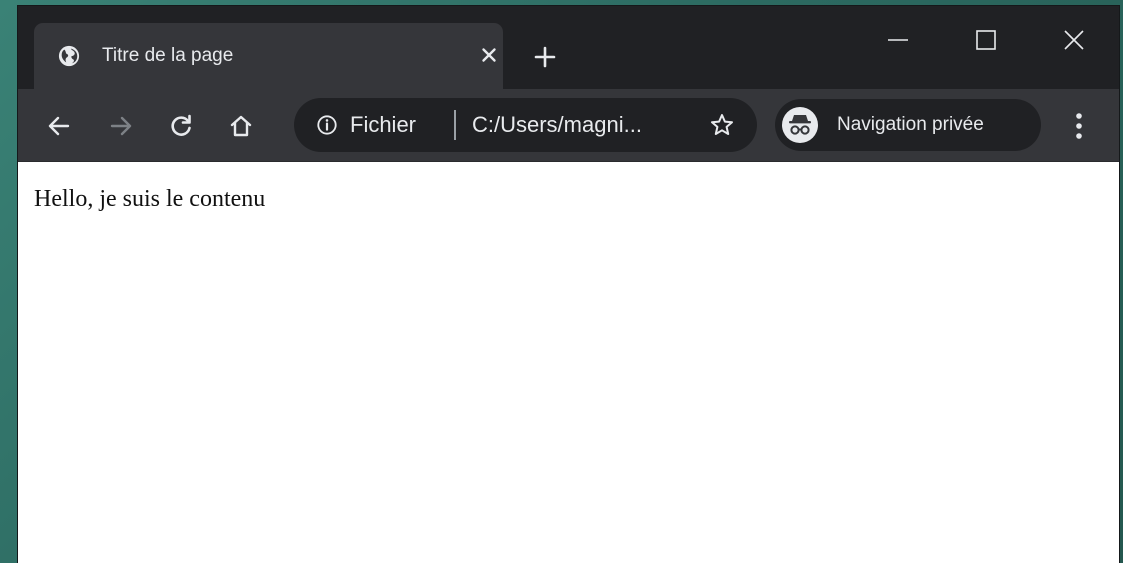 The height and width of the screenshot is (563, 1123). What do you see at coordinates (268, 56) in the screenshot?
I see `tab-active: Titre de la page` at bounding box center [268, 56].